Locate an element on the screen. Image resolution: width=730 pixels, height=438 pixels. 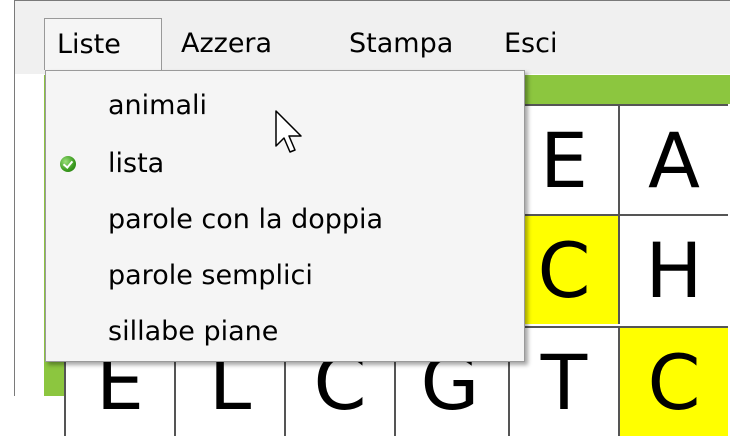
window-border-top is located at coordinates (372, 0).